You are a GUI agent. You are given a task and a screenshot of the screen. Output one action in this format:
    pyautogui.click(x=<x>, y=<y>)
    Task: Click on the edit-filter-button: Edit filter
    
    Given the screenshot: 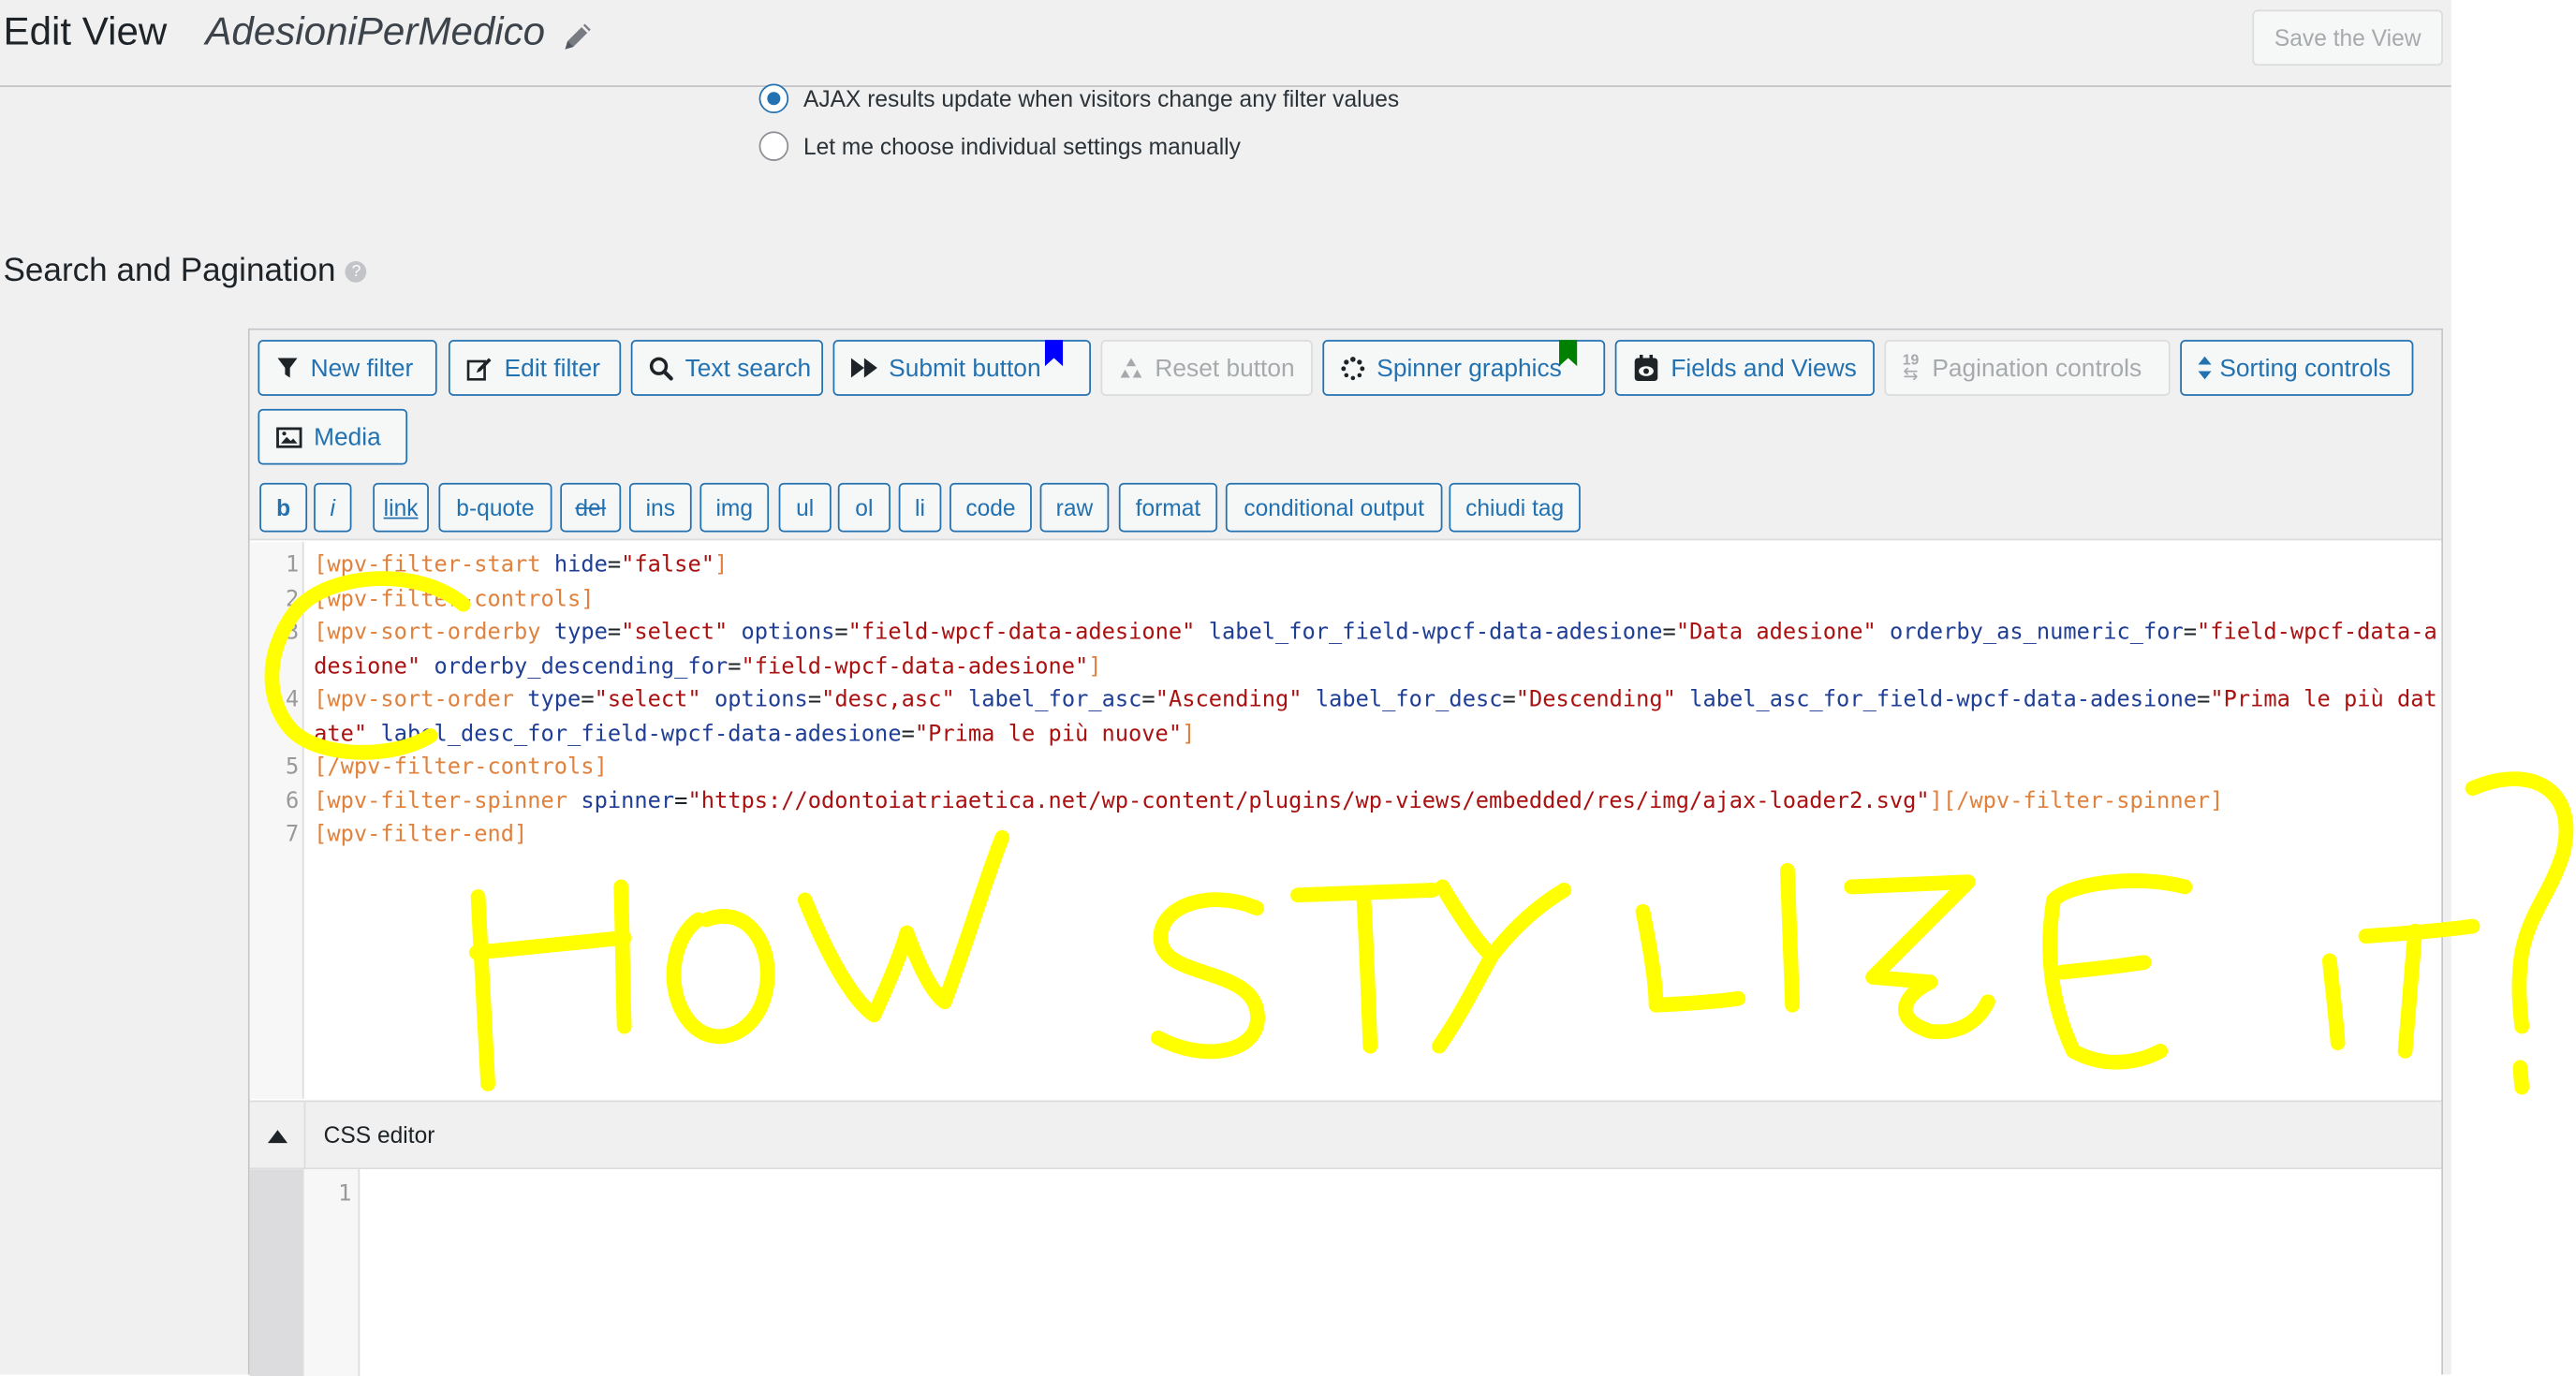 What is the action you would take?
    pyautogui.click(x=535, y=368)
    